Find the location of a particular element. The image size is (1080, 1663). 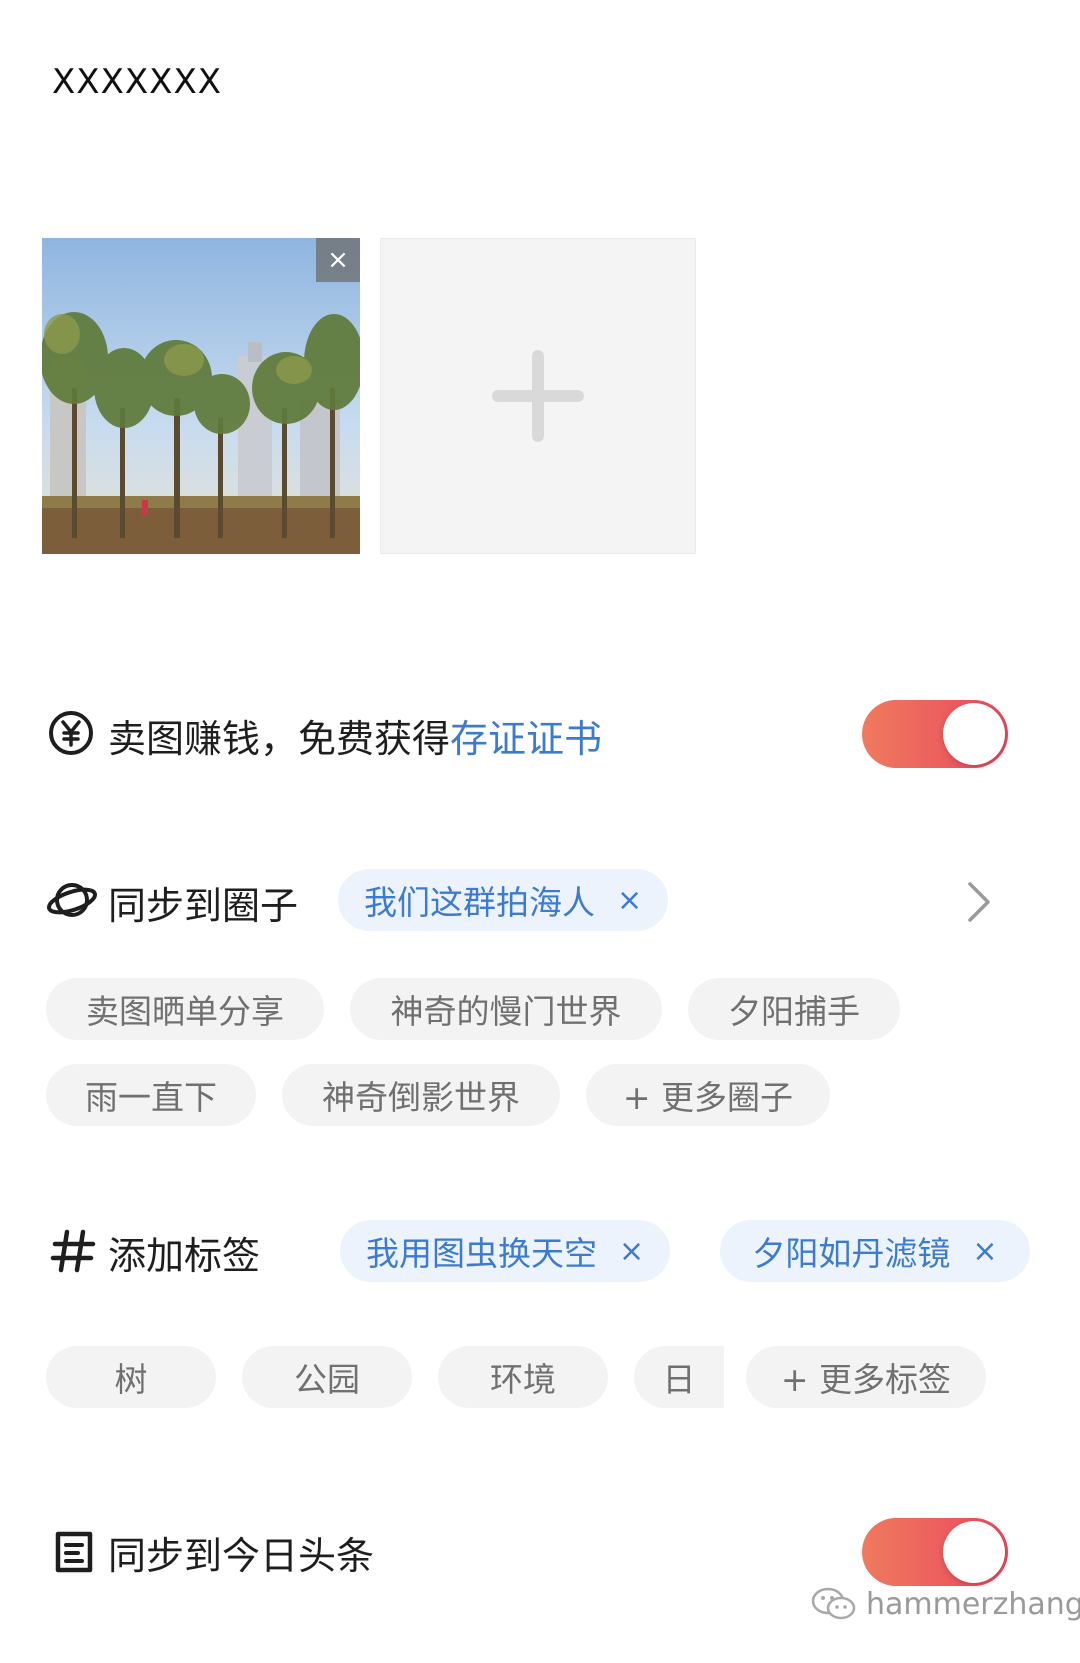

tag-suggestion-chip: 日 is located at coordinates (679, 1377).